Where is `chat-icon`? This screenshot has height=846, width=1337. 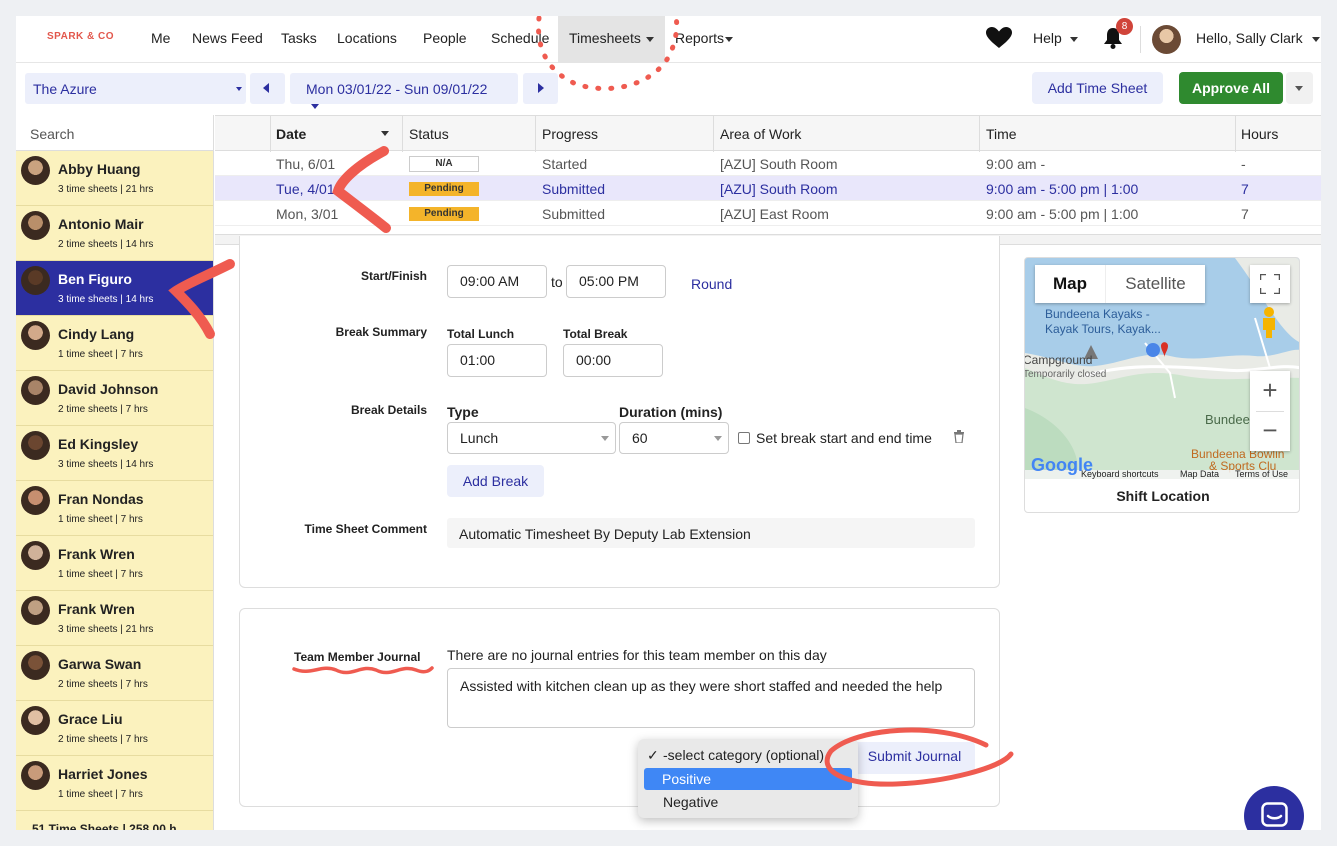
chat-icon is located at coordinates (1274, 814).